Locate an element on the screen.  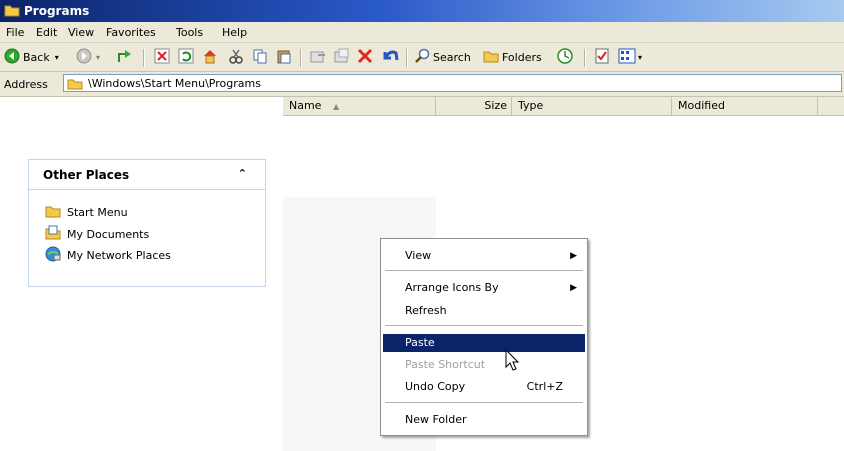
stop-button is located at coordinates (162, 57).